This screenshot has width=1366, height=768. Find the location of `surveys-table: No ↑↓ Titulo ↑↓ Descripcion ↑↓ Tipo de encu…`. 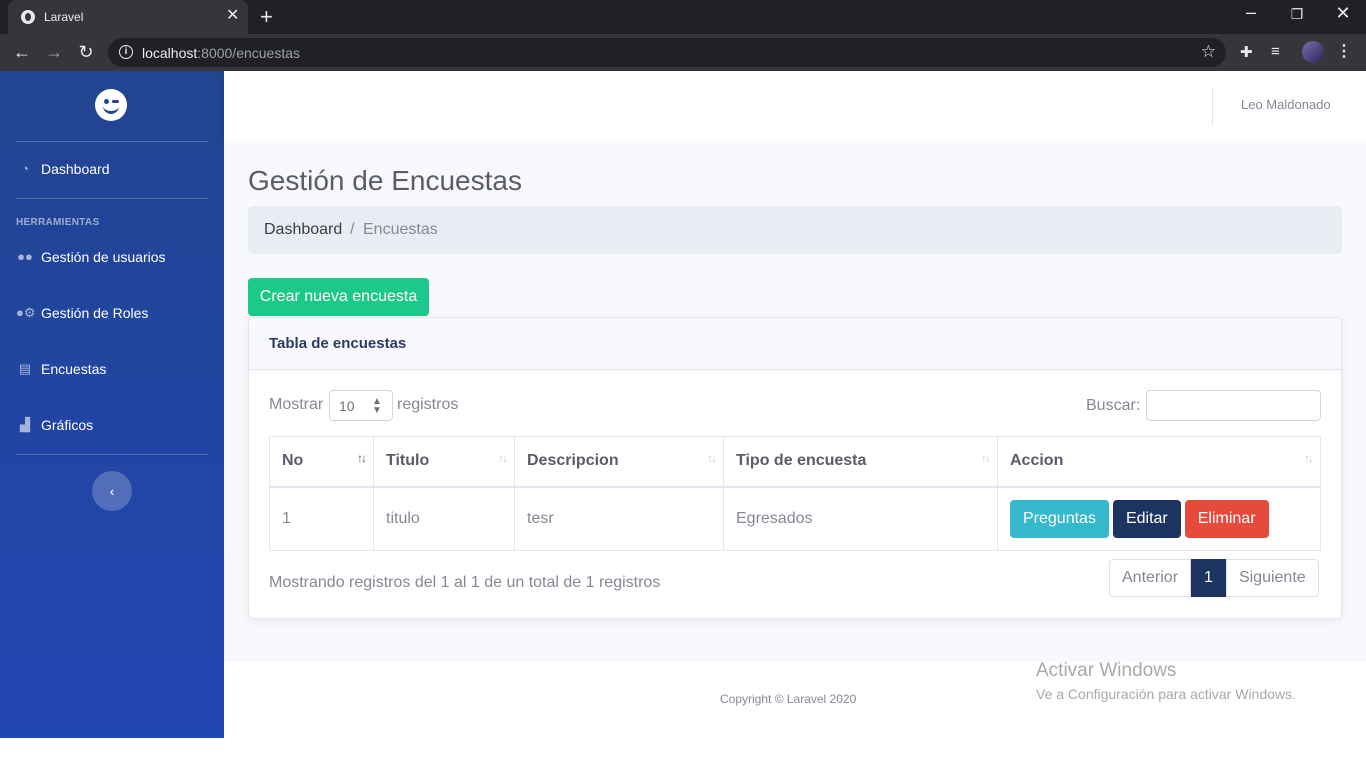

surveys-table: No ↑↓ Titulo ↑↓ Descripcion ↑↓ Tipo de encu… is located at coordinates (795, 493).